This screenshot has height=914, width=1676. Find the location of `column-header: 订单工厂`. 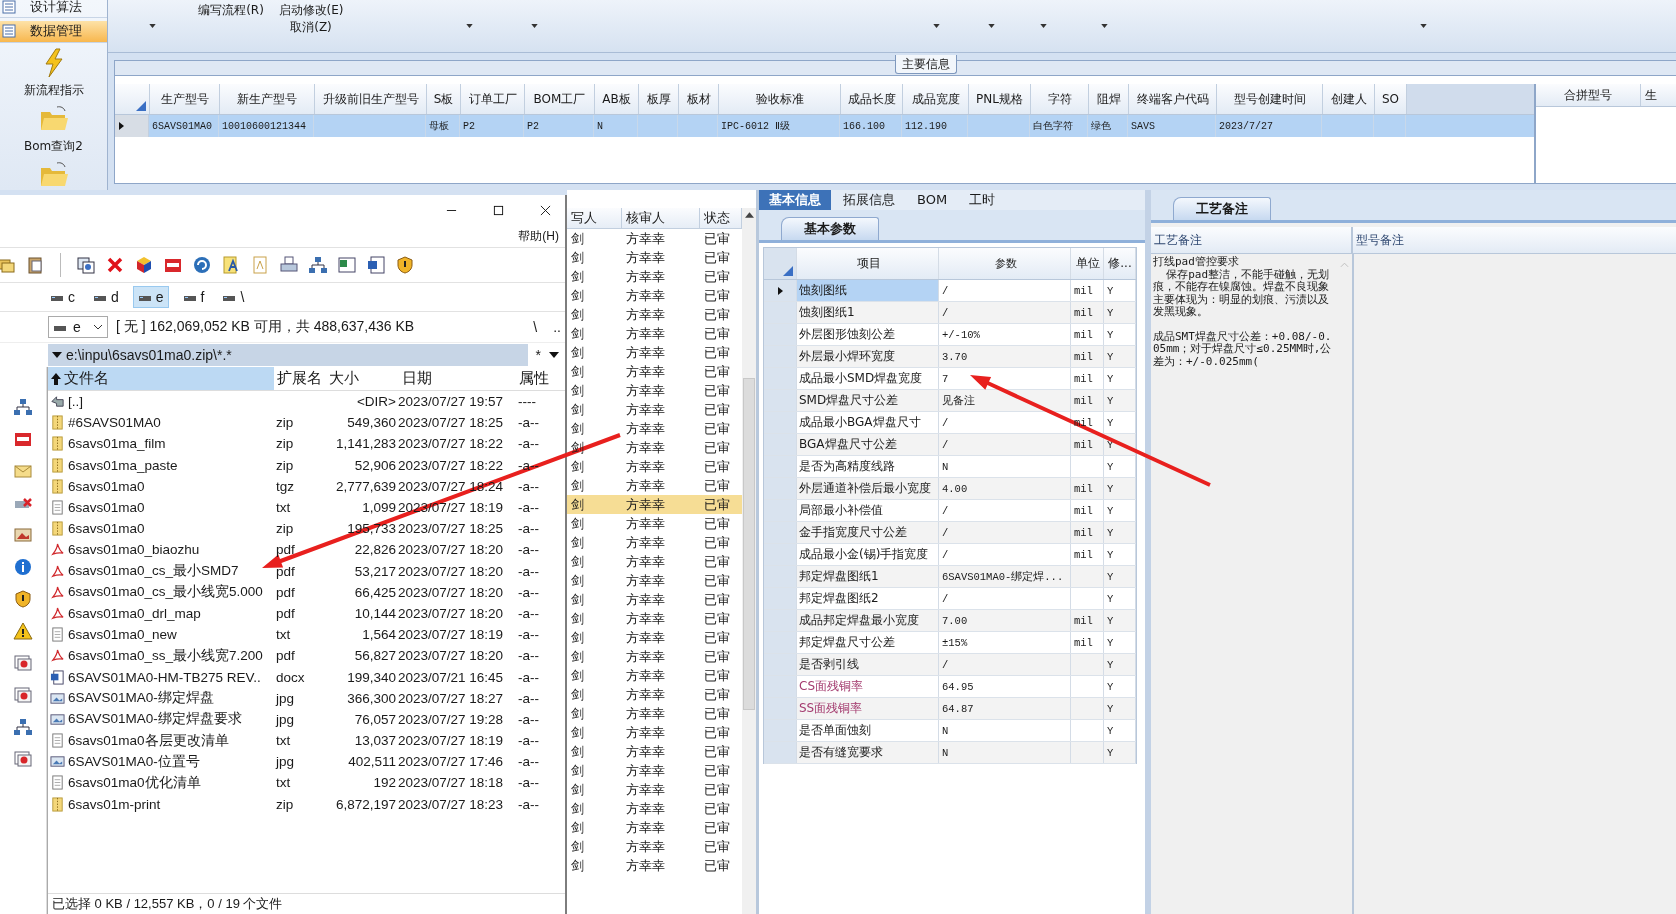

column-header: 订单工厂 is located at coordinates (493, 99).